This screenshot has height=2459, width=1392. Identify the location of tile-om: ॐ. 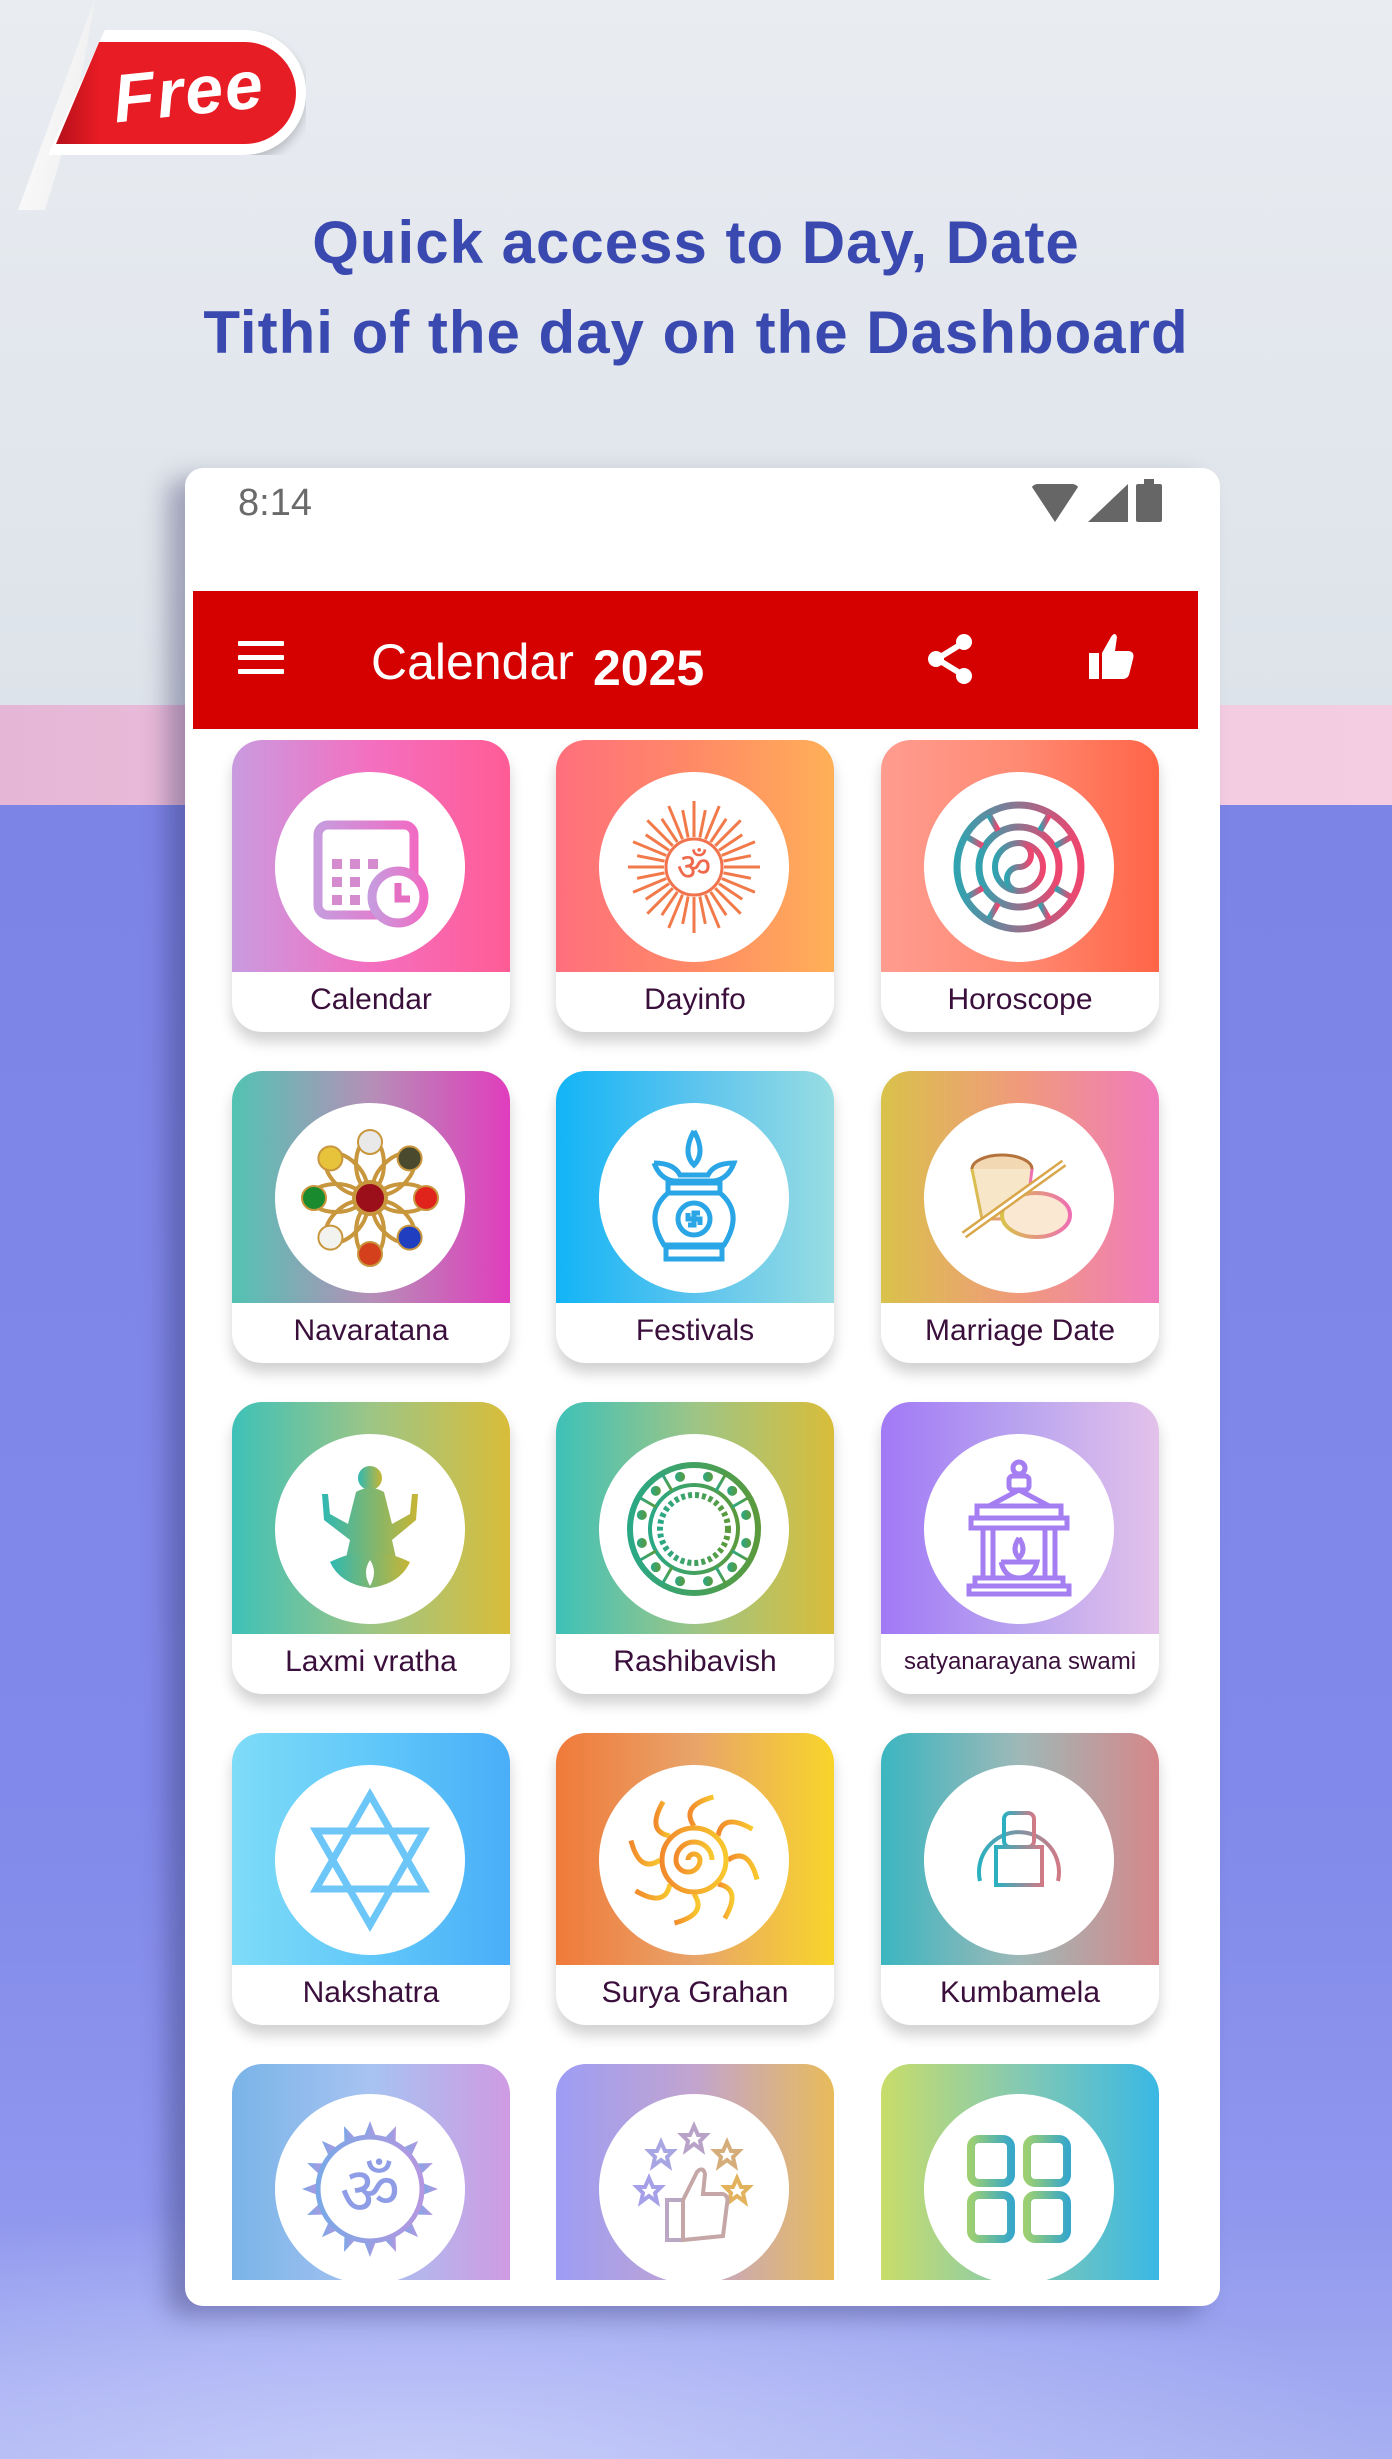
(371, 2172).